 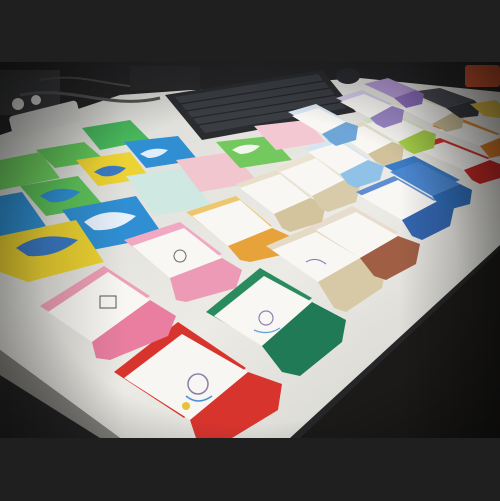 I want to click on bottom-frame-bar, so click(x=250, y=469).